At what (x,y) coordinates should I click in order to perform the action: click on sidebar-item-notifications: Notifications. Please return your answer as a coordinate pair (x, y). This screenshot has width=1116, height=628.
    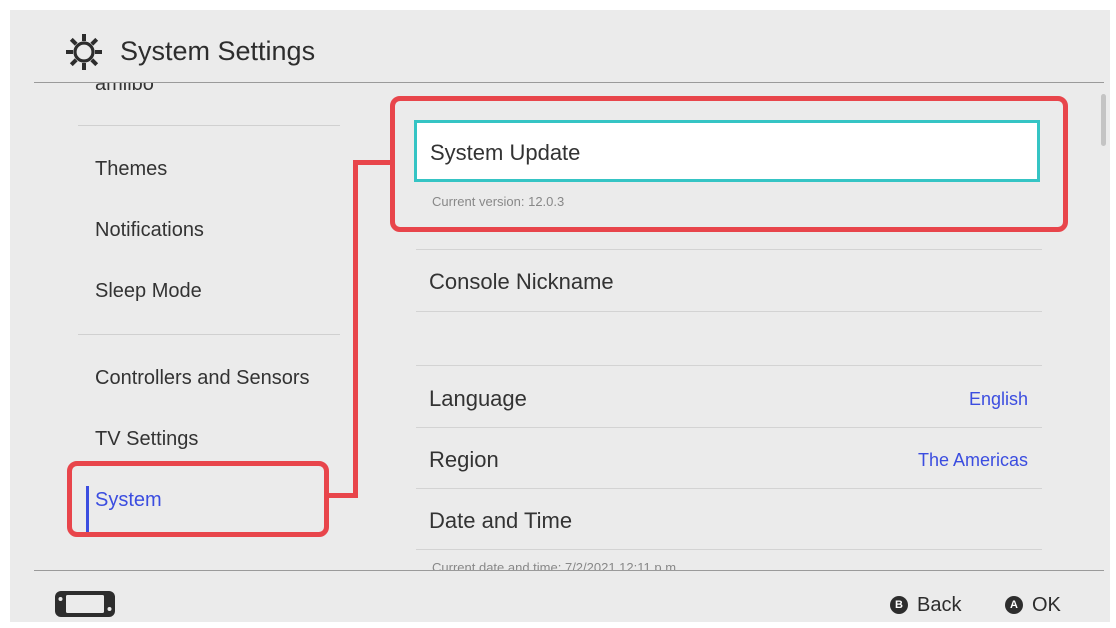
    Looking at the image, I should click on (149, 230).